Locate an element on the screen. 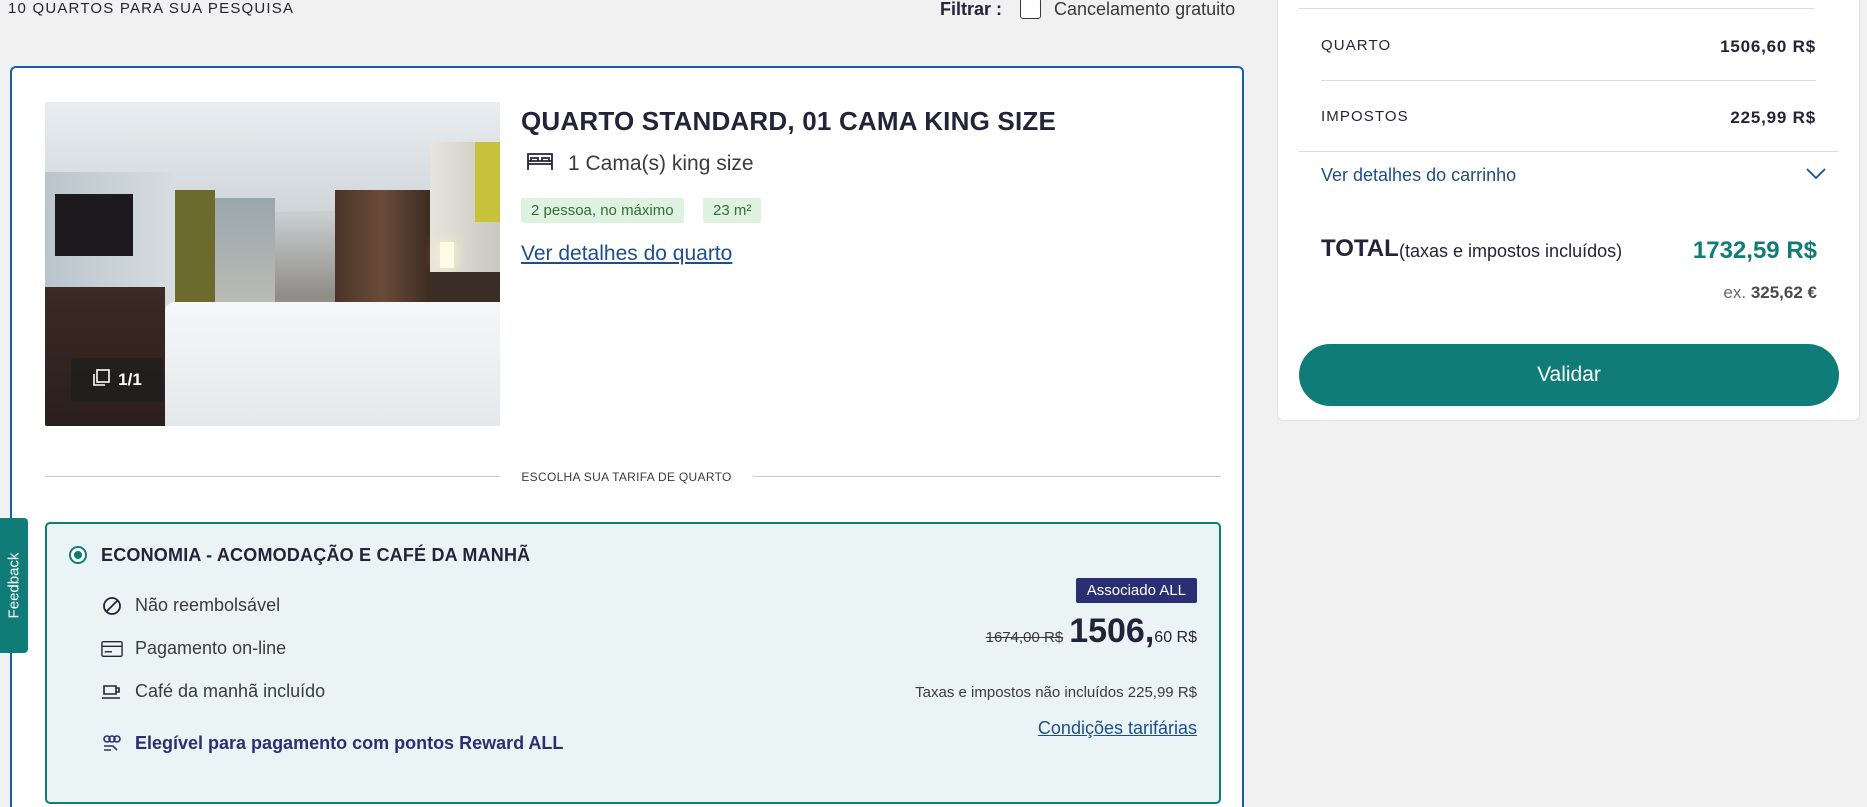 The image size is (1867, 807). room-photo: 1/1 is located at coordinates (272, 264).